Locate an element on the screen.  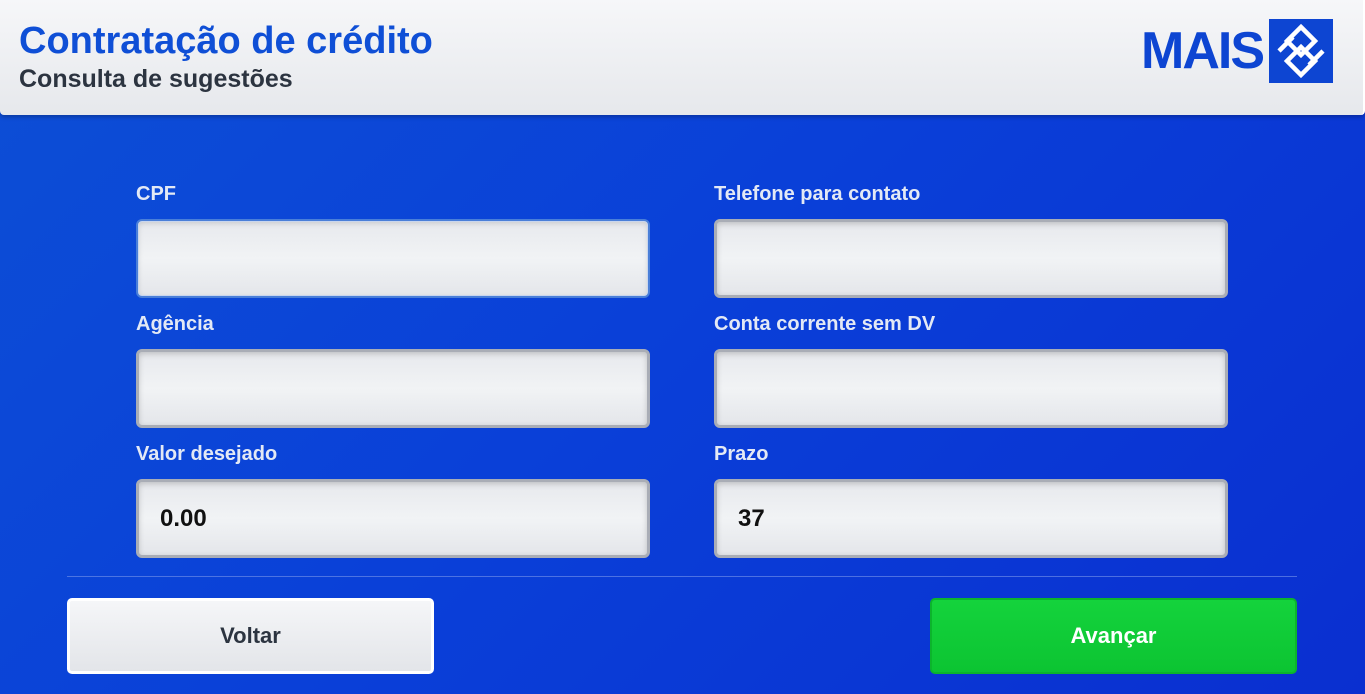
back-button: Voltar is located at coordinates (250, 636).